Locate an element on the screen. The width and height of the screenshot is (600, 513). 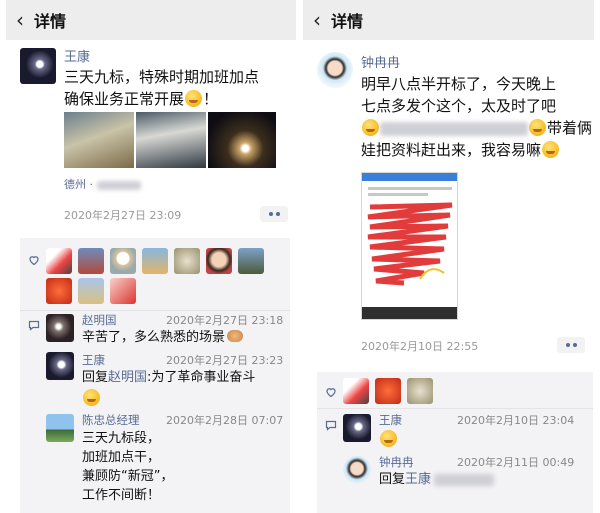
comment-text: 回复王康 is located at coordinates (437, 479).